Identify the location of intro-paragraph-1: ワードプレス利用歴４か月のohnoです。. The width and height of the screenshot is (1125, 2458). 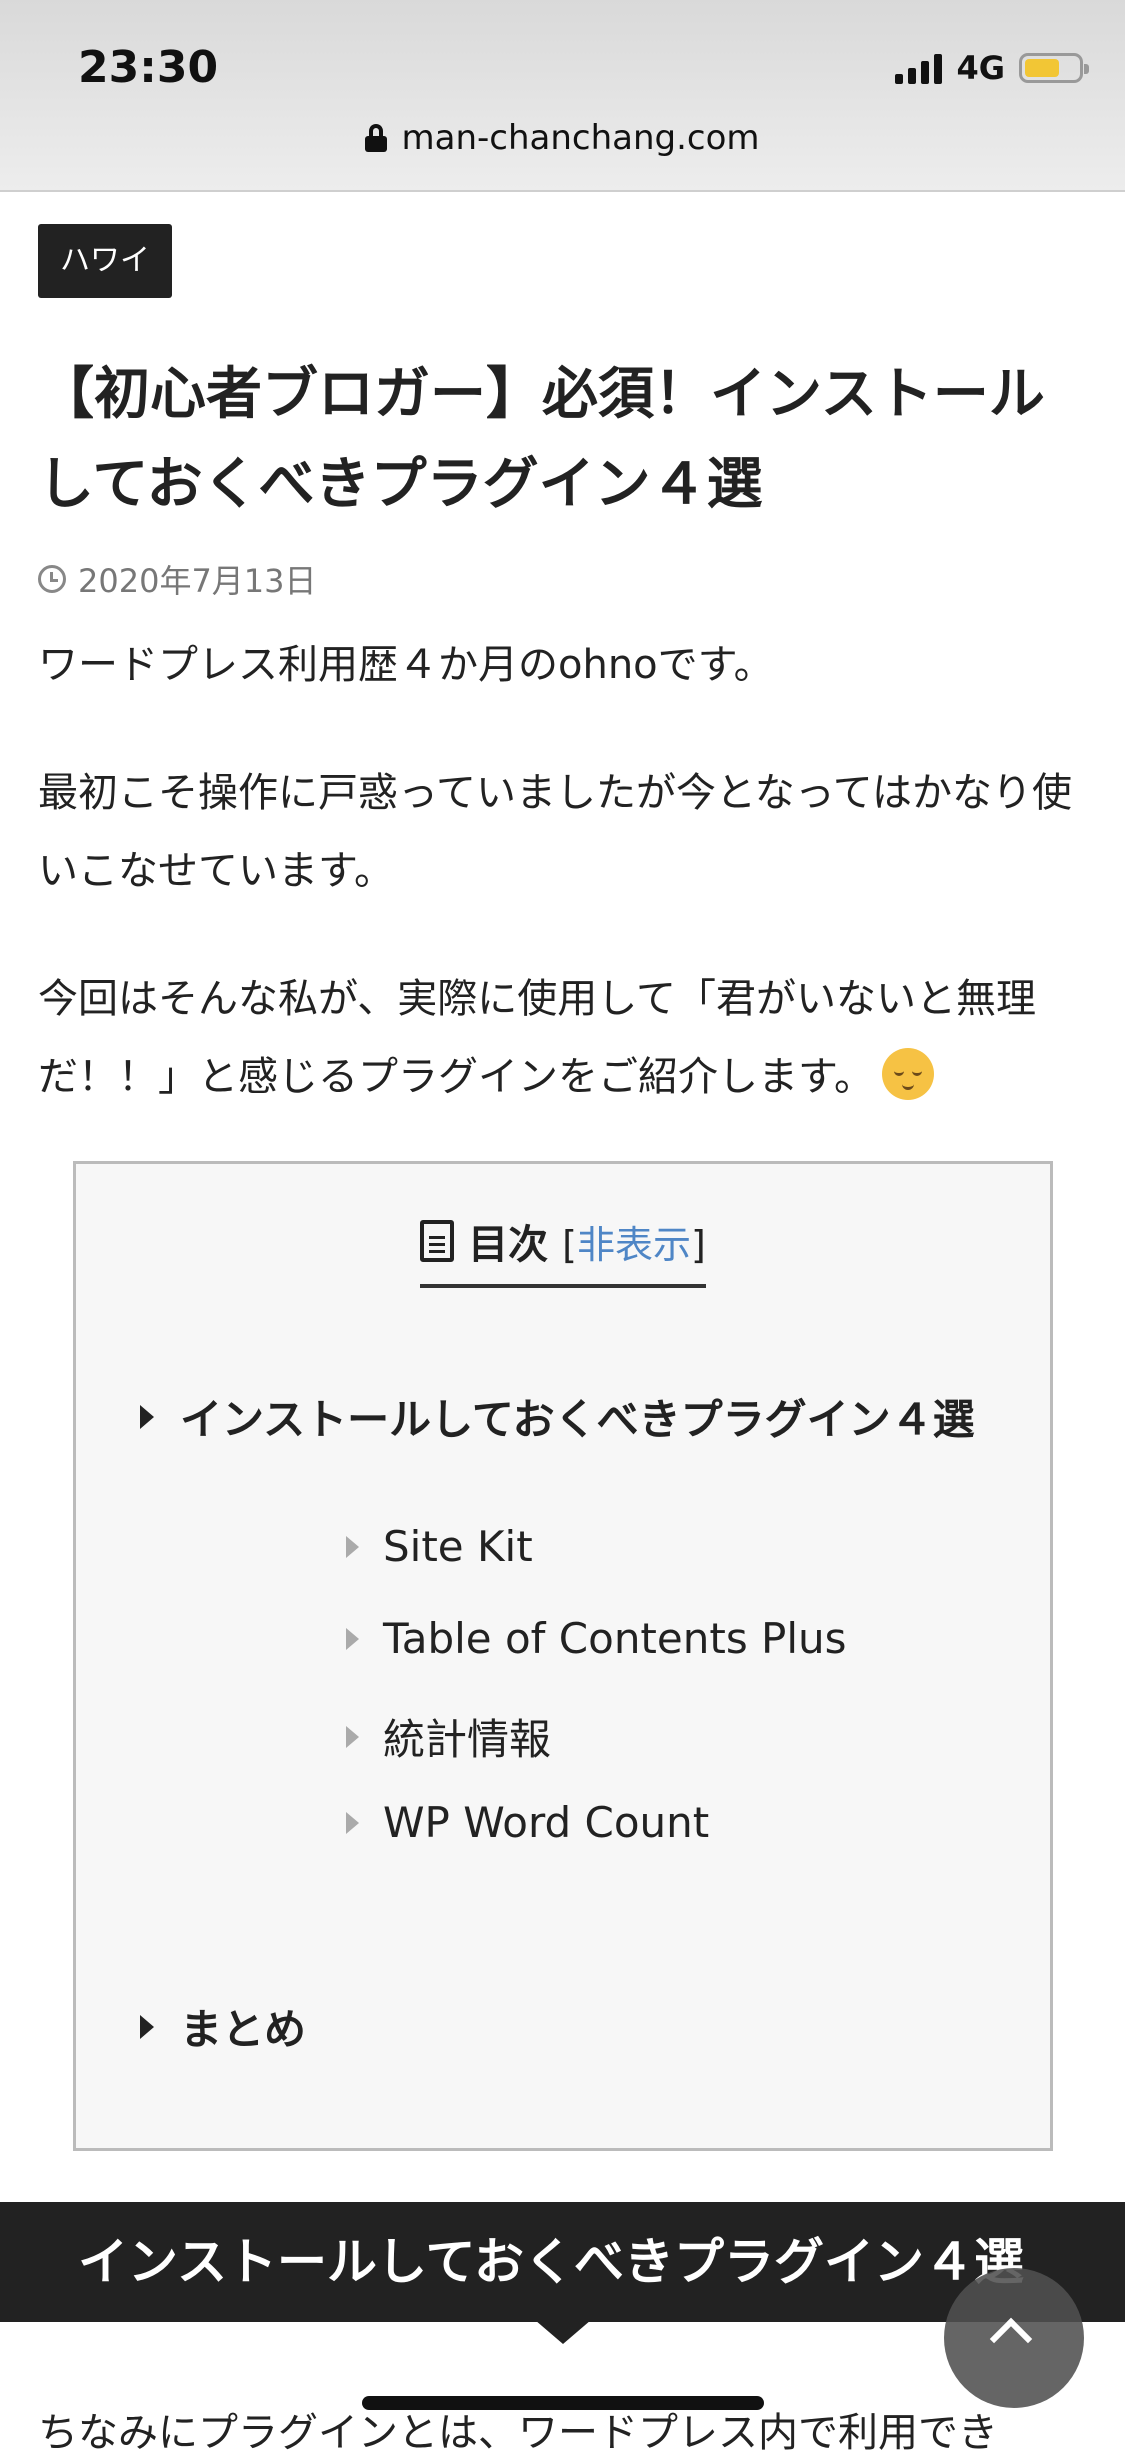
(406, 665).